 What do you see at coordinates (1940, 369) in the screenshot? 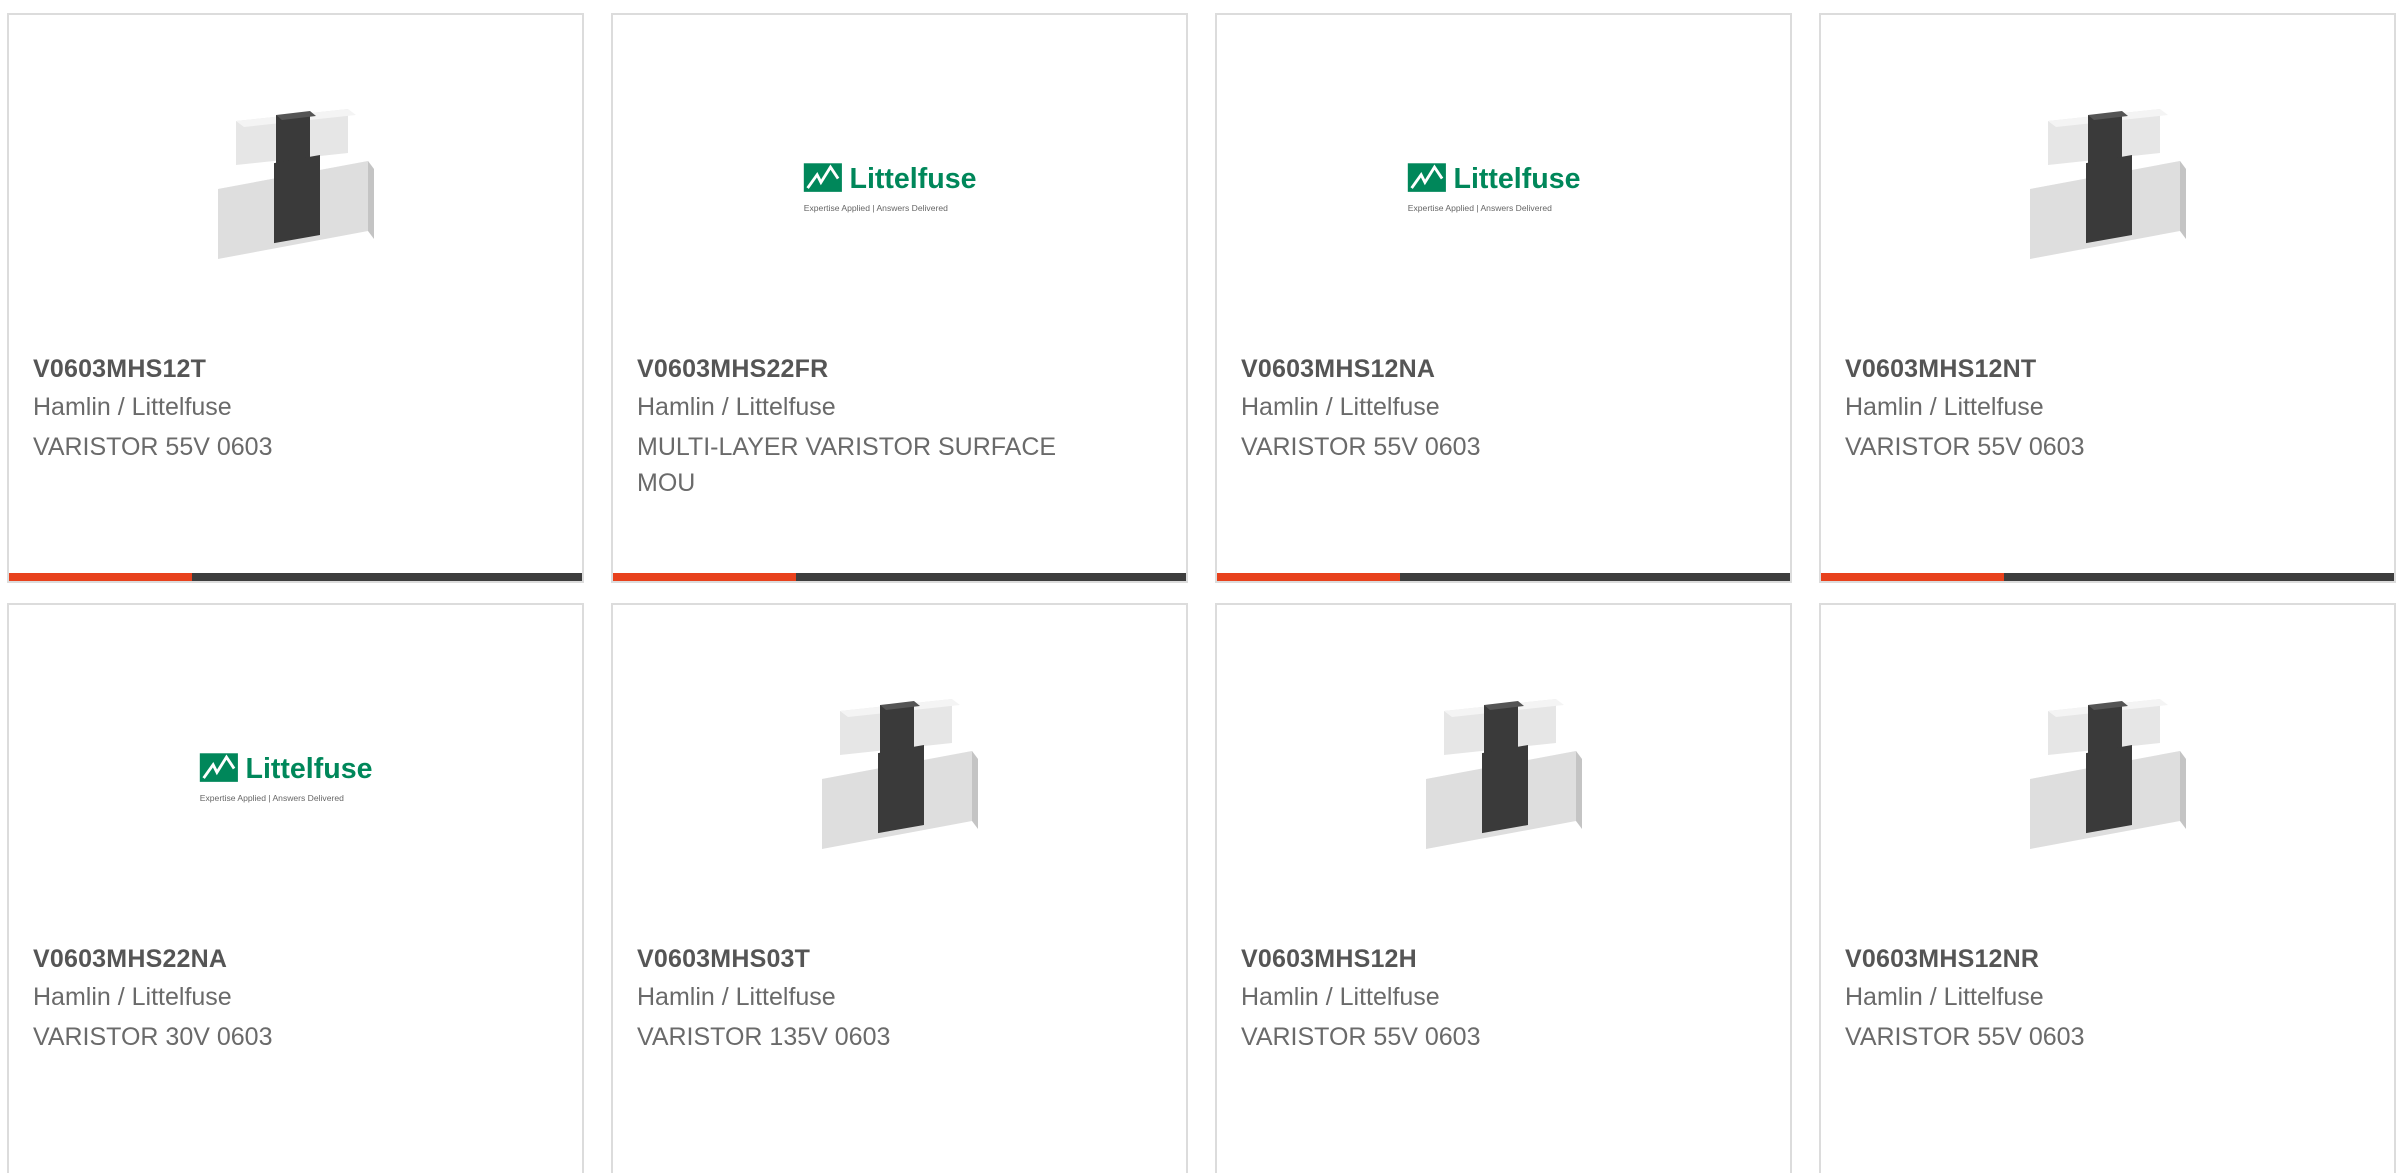
I see `part-number: V0603MHS12NT` at bounding box center [1940, 369].